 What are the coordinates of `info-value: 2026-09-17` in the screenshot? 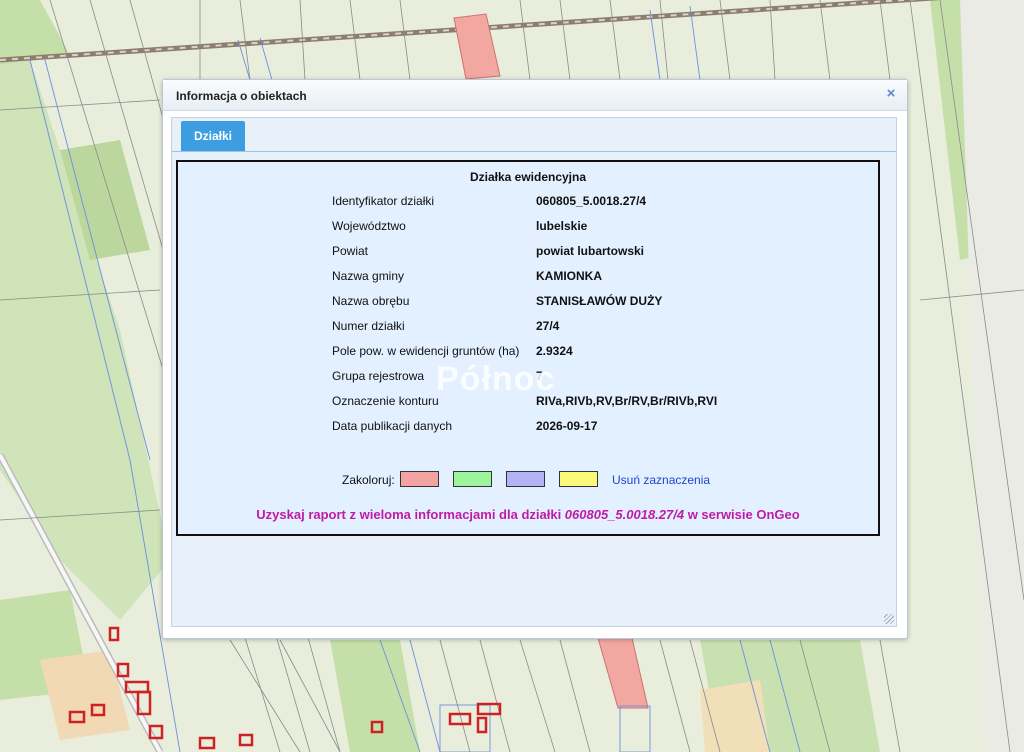 It's located at (567, 426).